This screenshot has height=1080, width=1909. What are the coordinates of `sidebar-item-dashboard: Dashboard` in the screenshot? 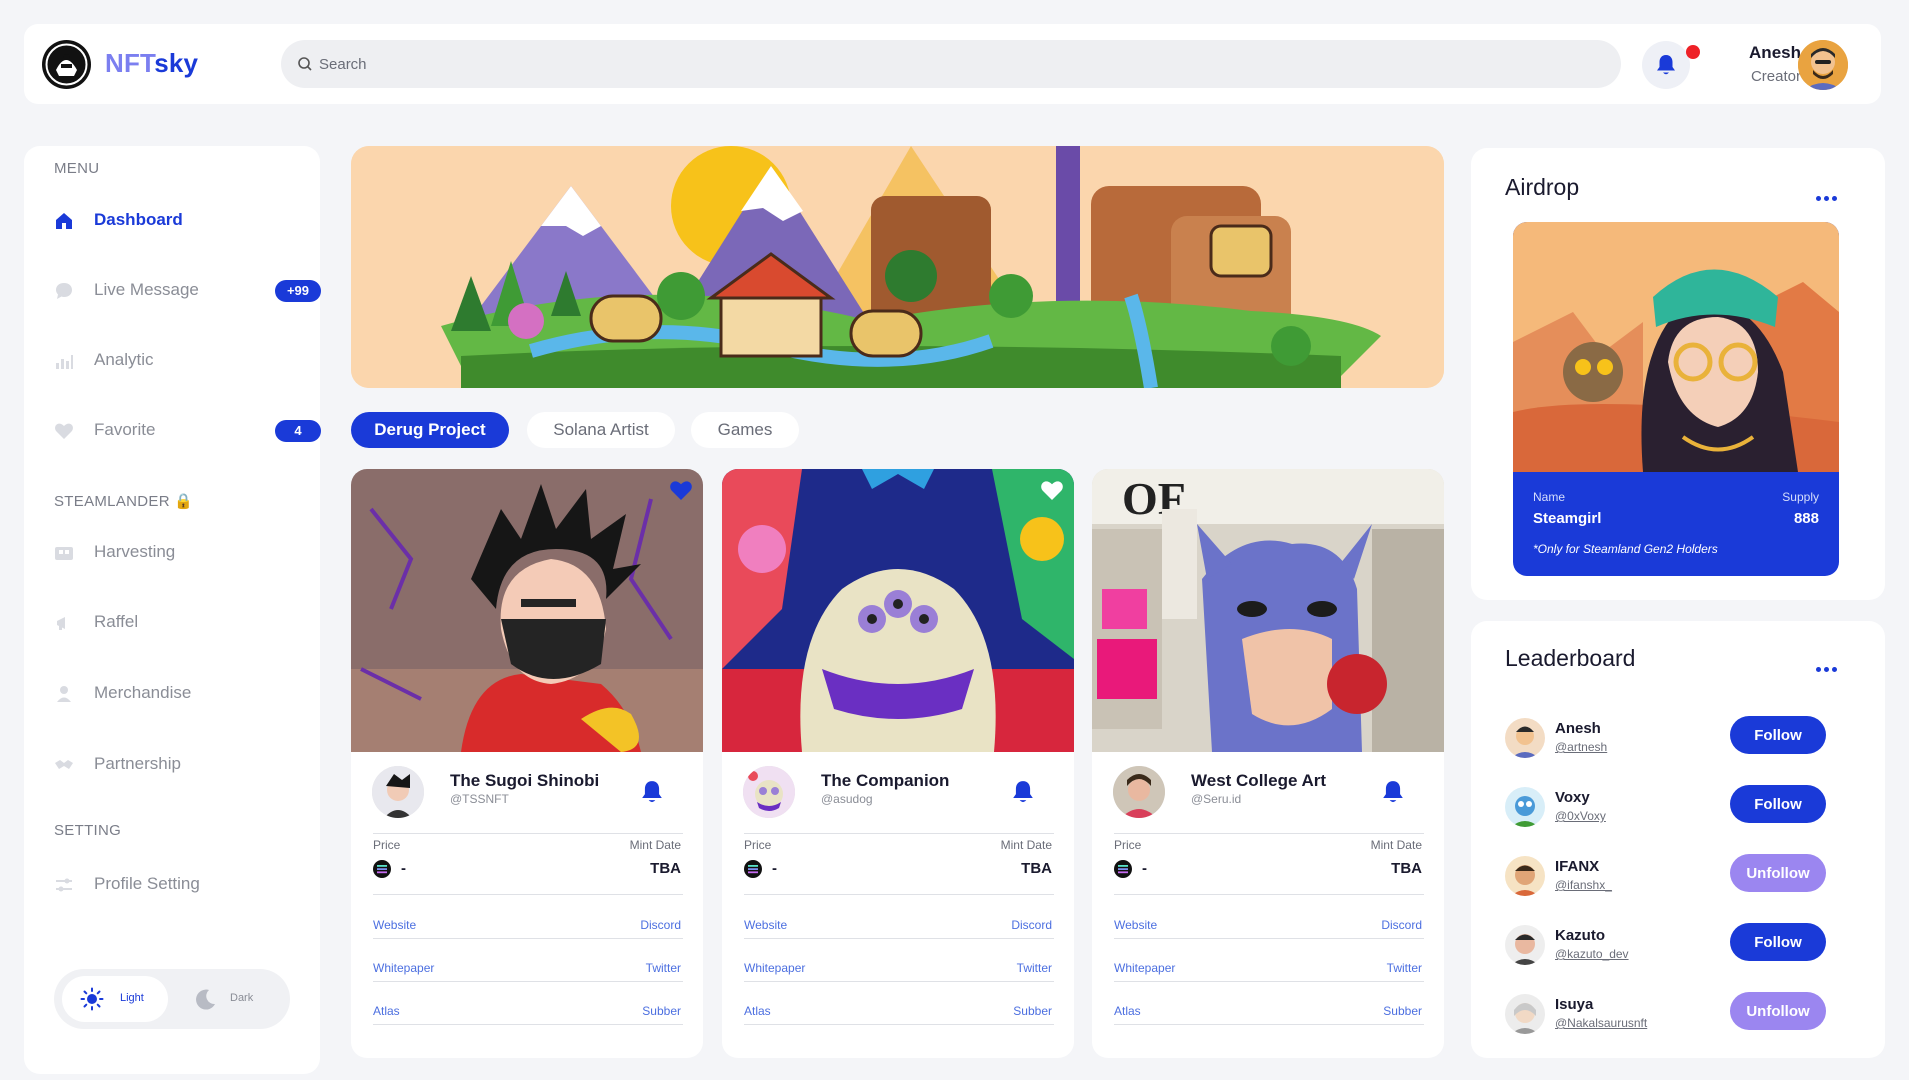 It's located at (174, 220).